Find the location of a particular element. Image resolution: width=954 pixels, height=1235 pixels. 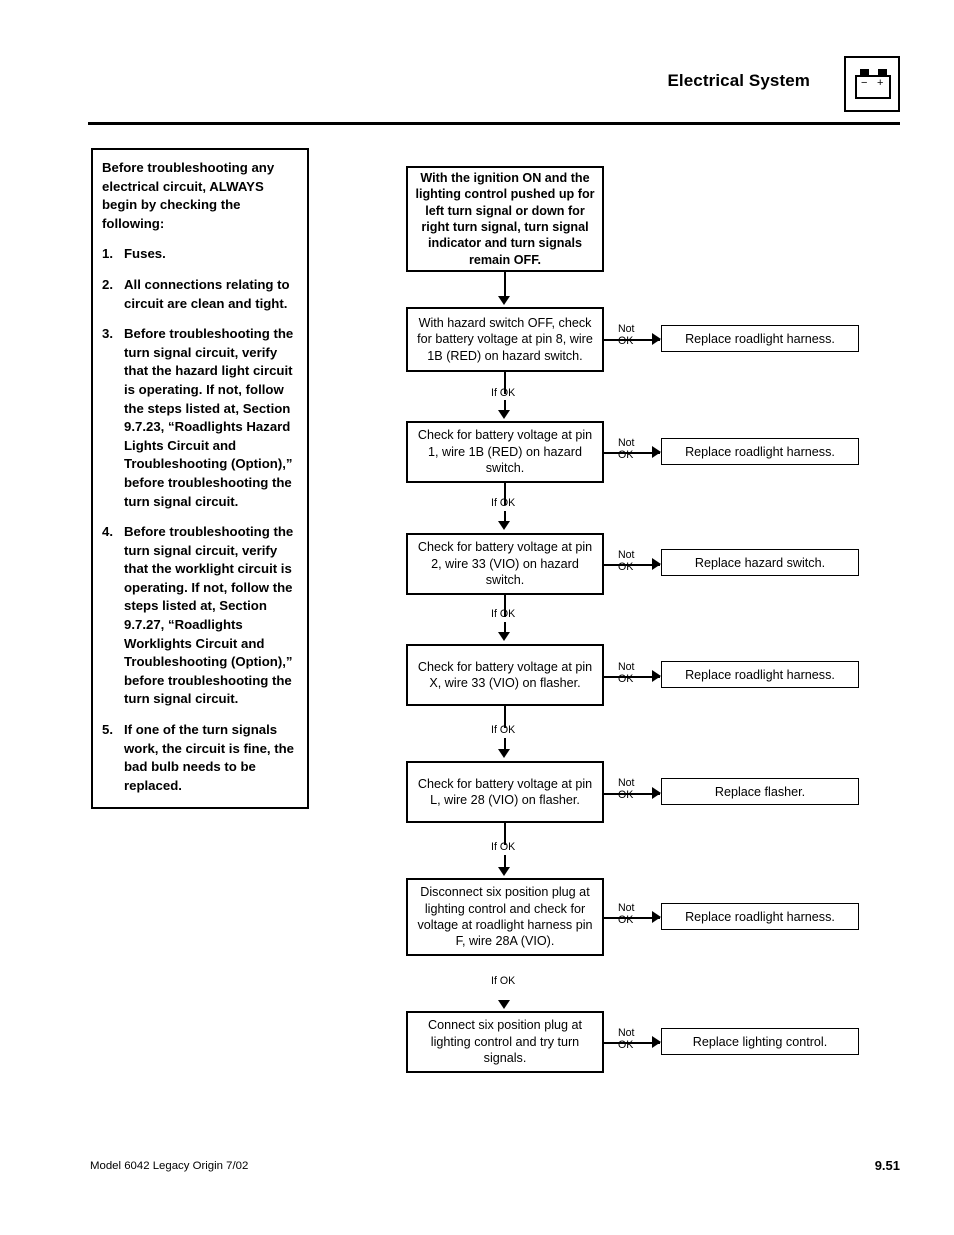

flow-action-box: Replace lighting control. is located at coordinates (760, 1041).